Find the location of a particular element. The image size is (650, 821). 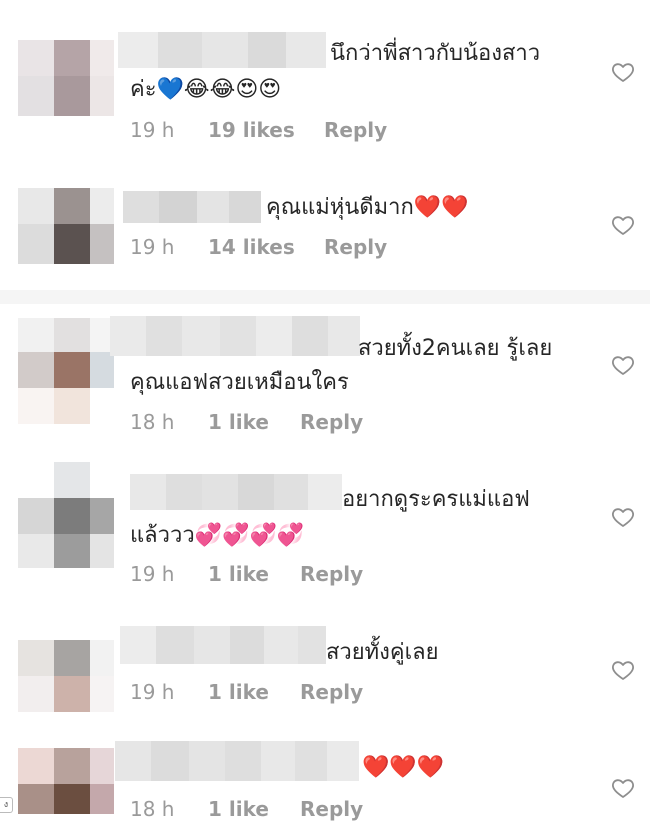

comment-text: สวยทั้งคู่เลย is located at coordinates (382, 653).